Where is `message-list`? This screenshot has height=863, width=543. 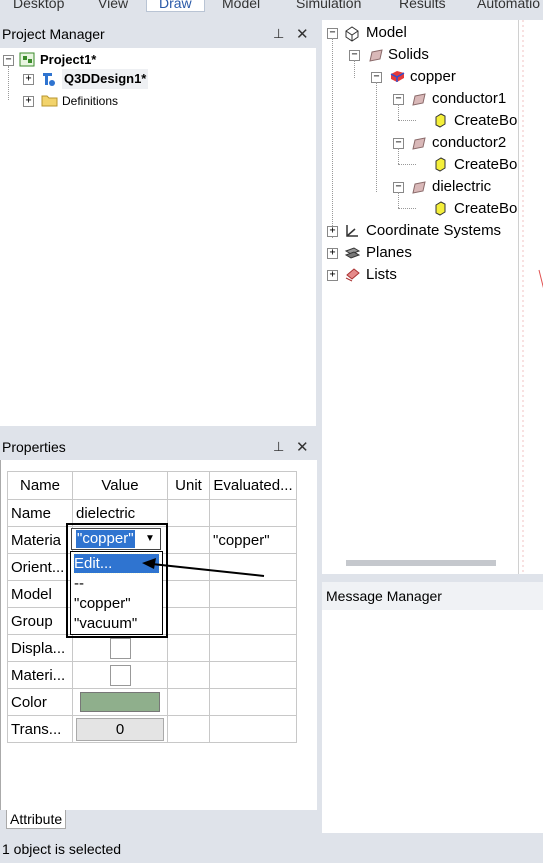
message-list is located at coordinates (432, 721).